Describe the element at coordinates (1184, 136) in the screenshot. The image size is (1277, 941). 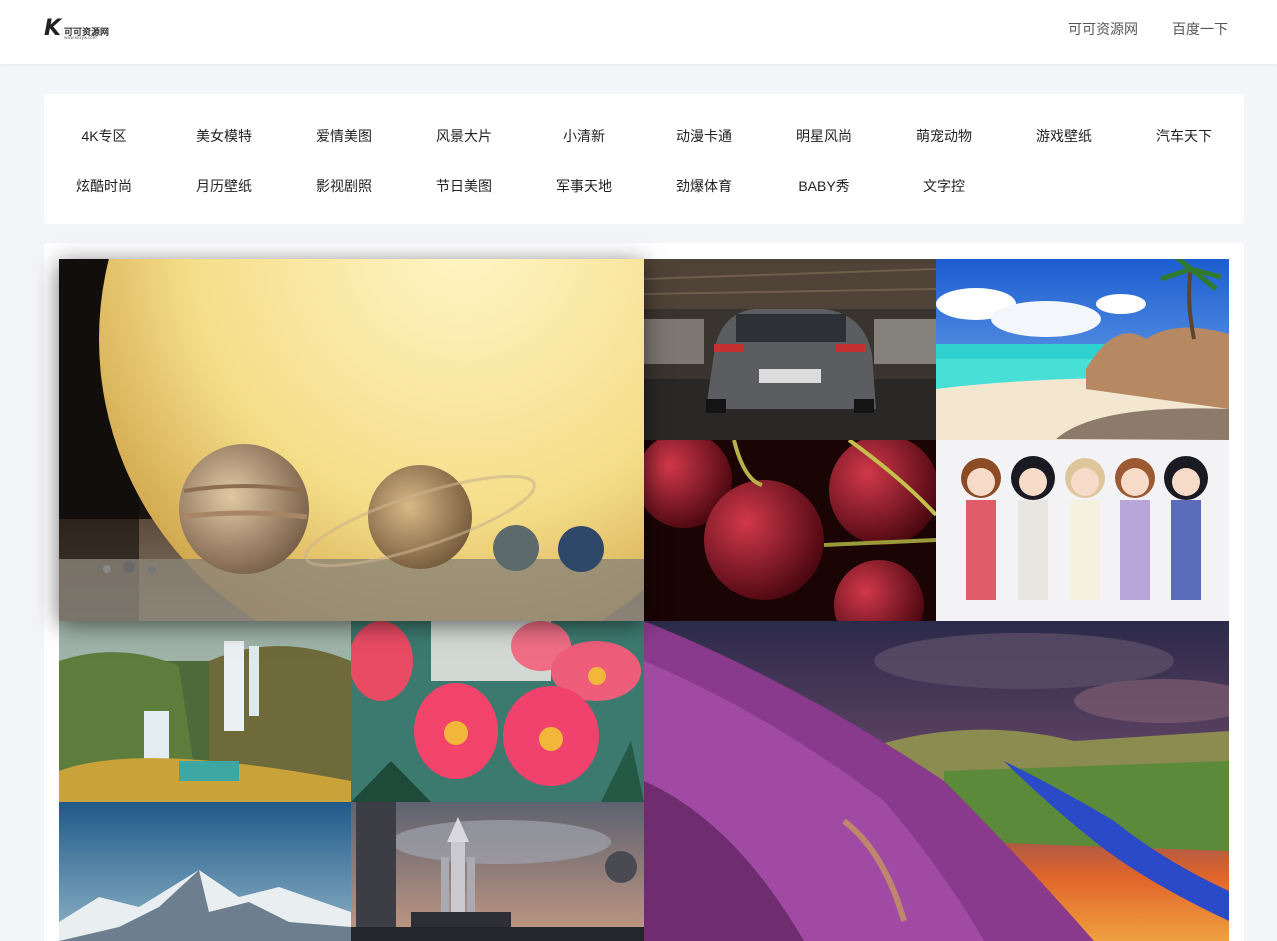
I see `category-link: 汽车天下` at that location.